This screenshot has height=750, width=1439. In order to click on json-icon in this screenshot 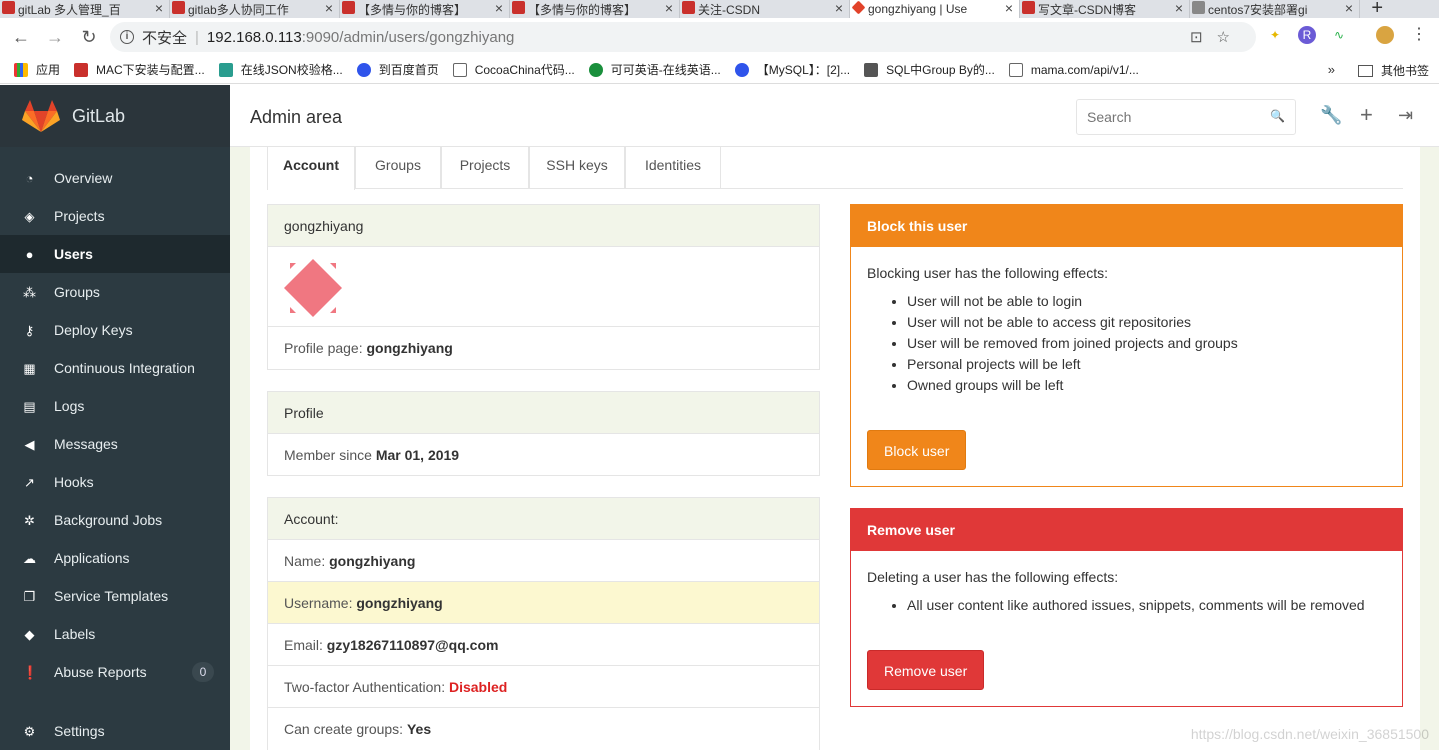, I will do `click(225, 69)`.